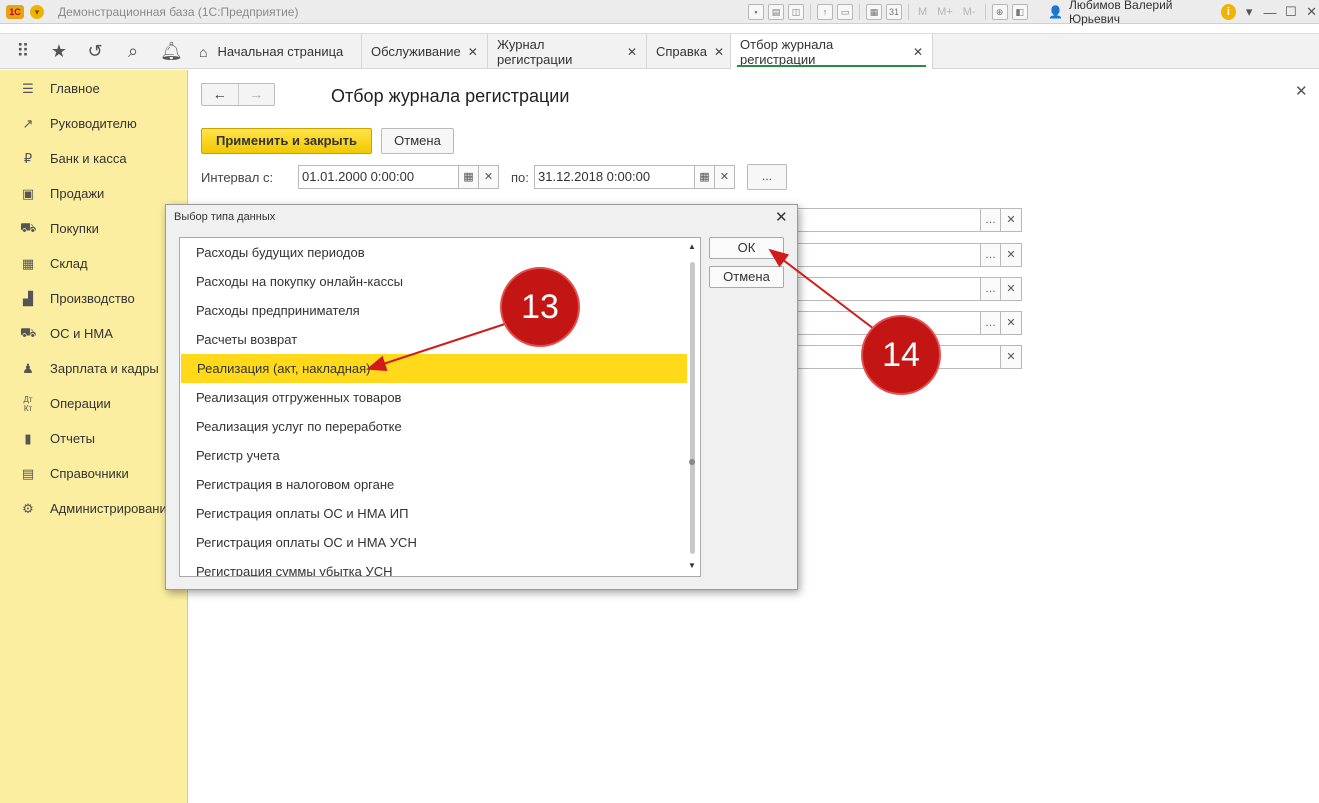  I want to click on memory-add-button: M+, so click(945, 12).